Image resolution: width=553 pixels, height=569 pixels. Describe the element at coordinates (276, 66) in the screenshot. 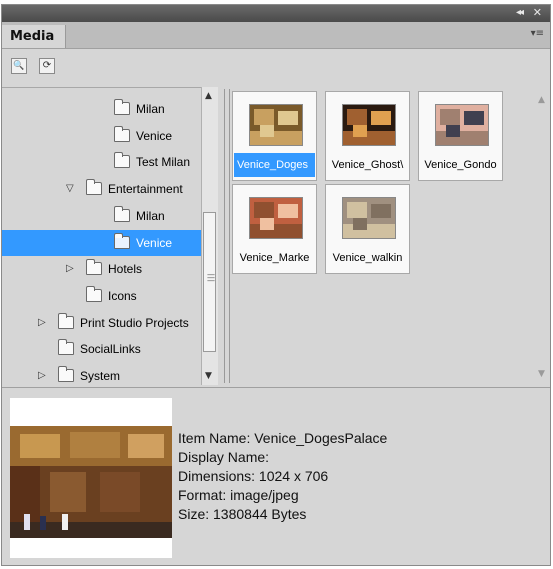

I see `toolbar: 🔍 ⟳` at that location.